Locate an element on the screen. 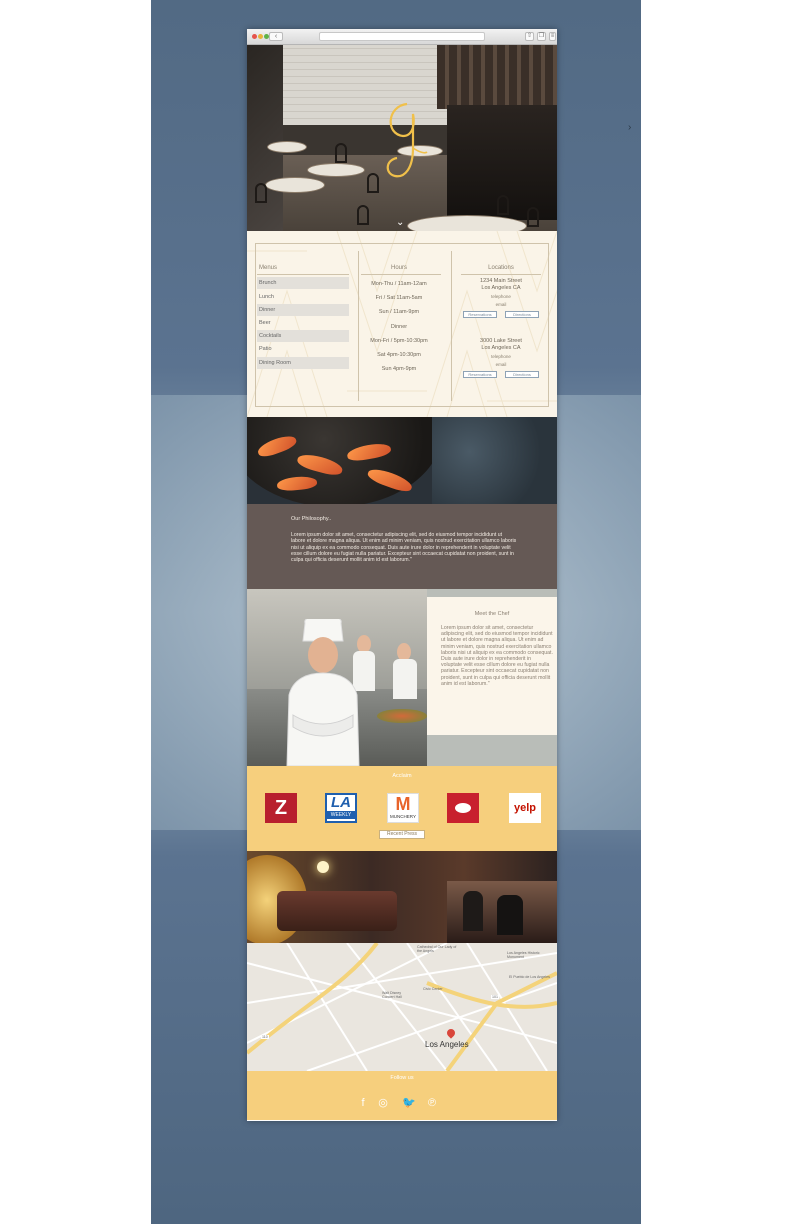 This screenshot has width=792, height=1224. la-weekly-logo-icon: LA WEEKLY is located at coordinates (341, 808).